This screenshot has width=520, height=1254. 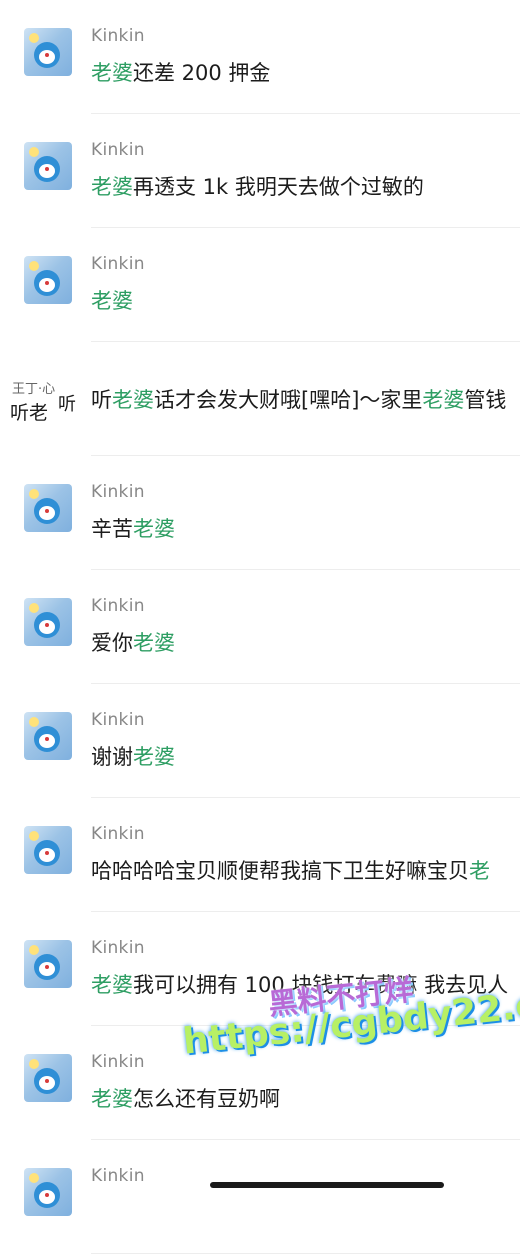 I want to click on chat-row: Kinkin 辛苦老婆, so click(x=260, y=513).